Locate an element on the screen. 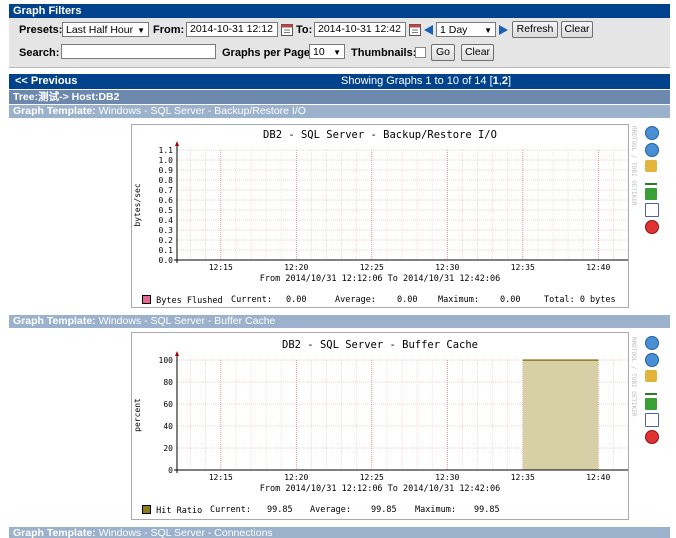 The image size is (676, 538). y-tick-label: 0.1 is located at coordinates (166, 250).